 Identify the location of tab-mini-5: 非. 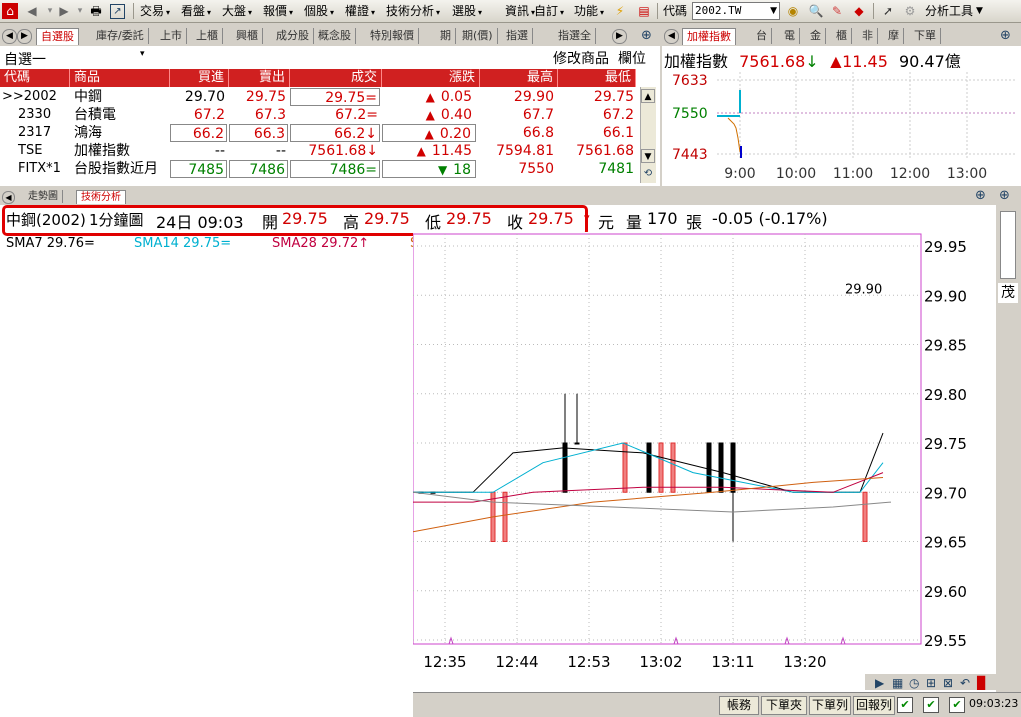
(868, 36).